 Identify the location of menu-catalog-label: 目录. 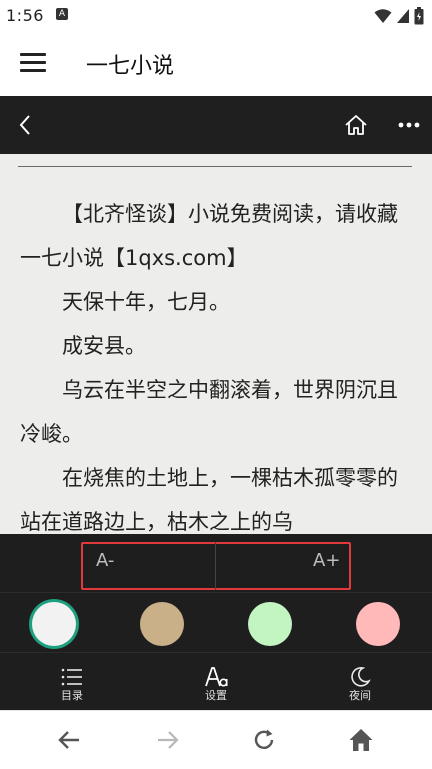
(72, 695).